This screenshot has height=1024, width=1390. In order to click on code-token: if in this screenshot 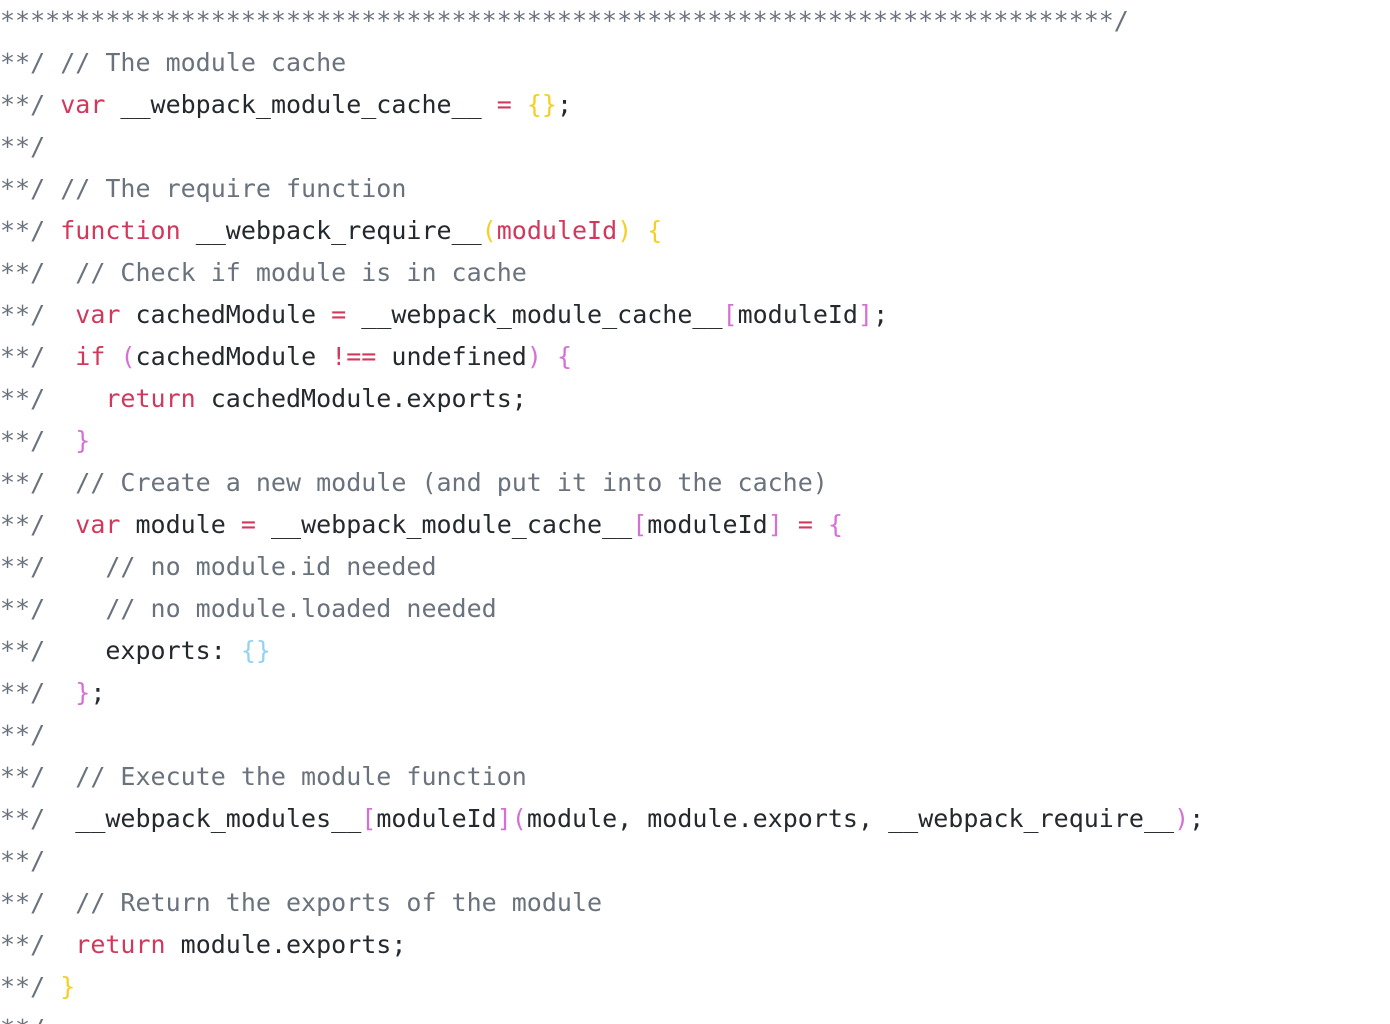, I will do `click(90, 356)`.